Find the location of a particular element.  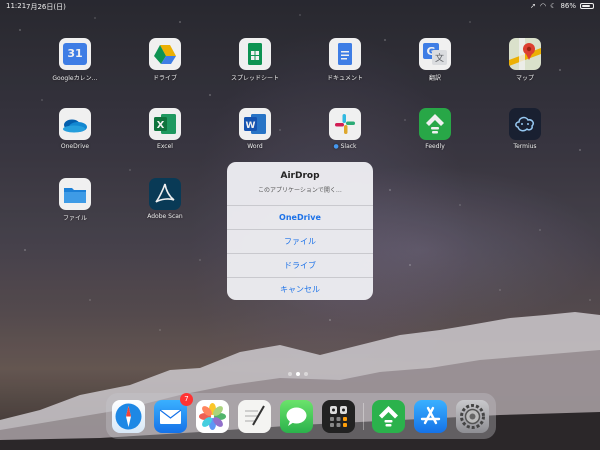

app-google-maps: マップ is located at coordinates (525, 60).